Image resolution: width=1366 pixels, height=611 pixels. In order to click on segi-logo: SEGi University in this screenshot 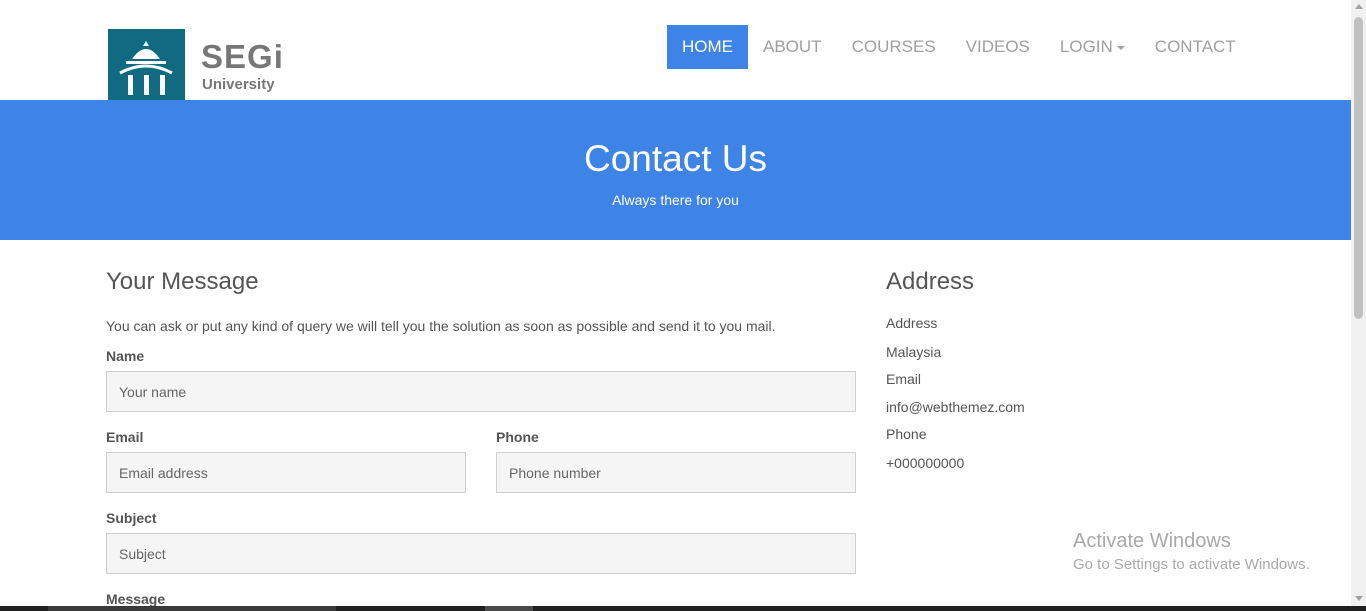, I will do `click(195, 64)`.